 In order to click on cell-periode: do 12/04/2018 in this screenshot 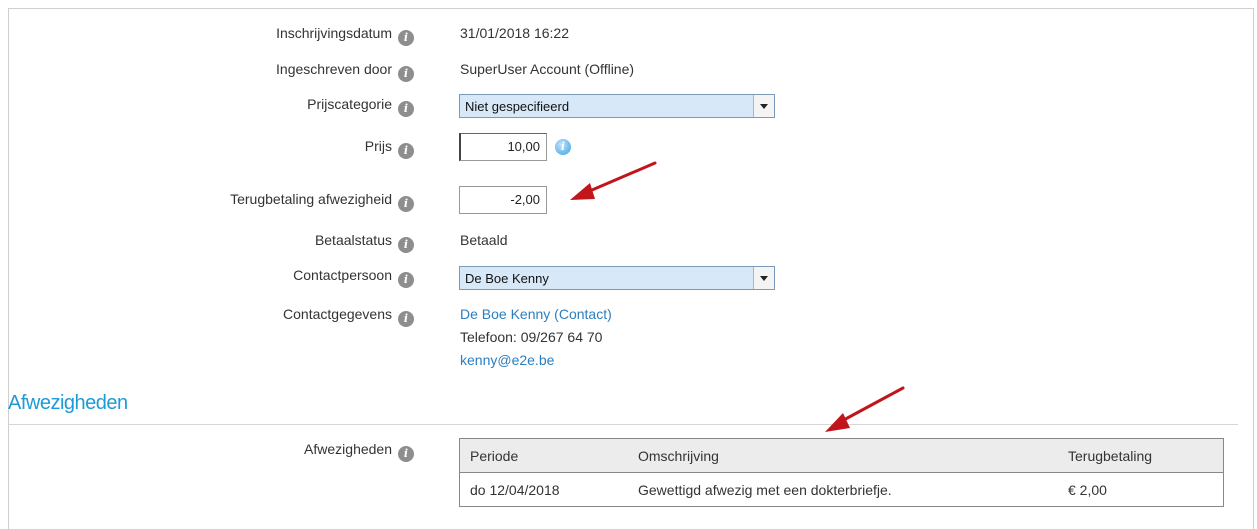, I will do `click(543, 489)`.